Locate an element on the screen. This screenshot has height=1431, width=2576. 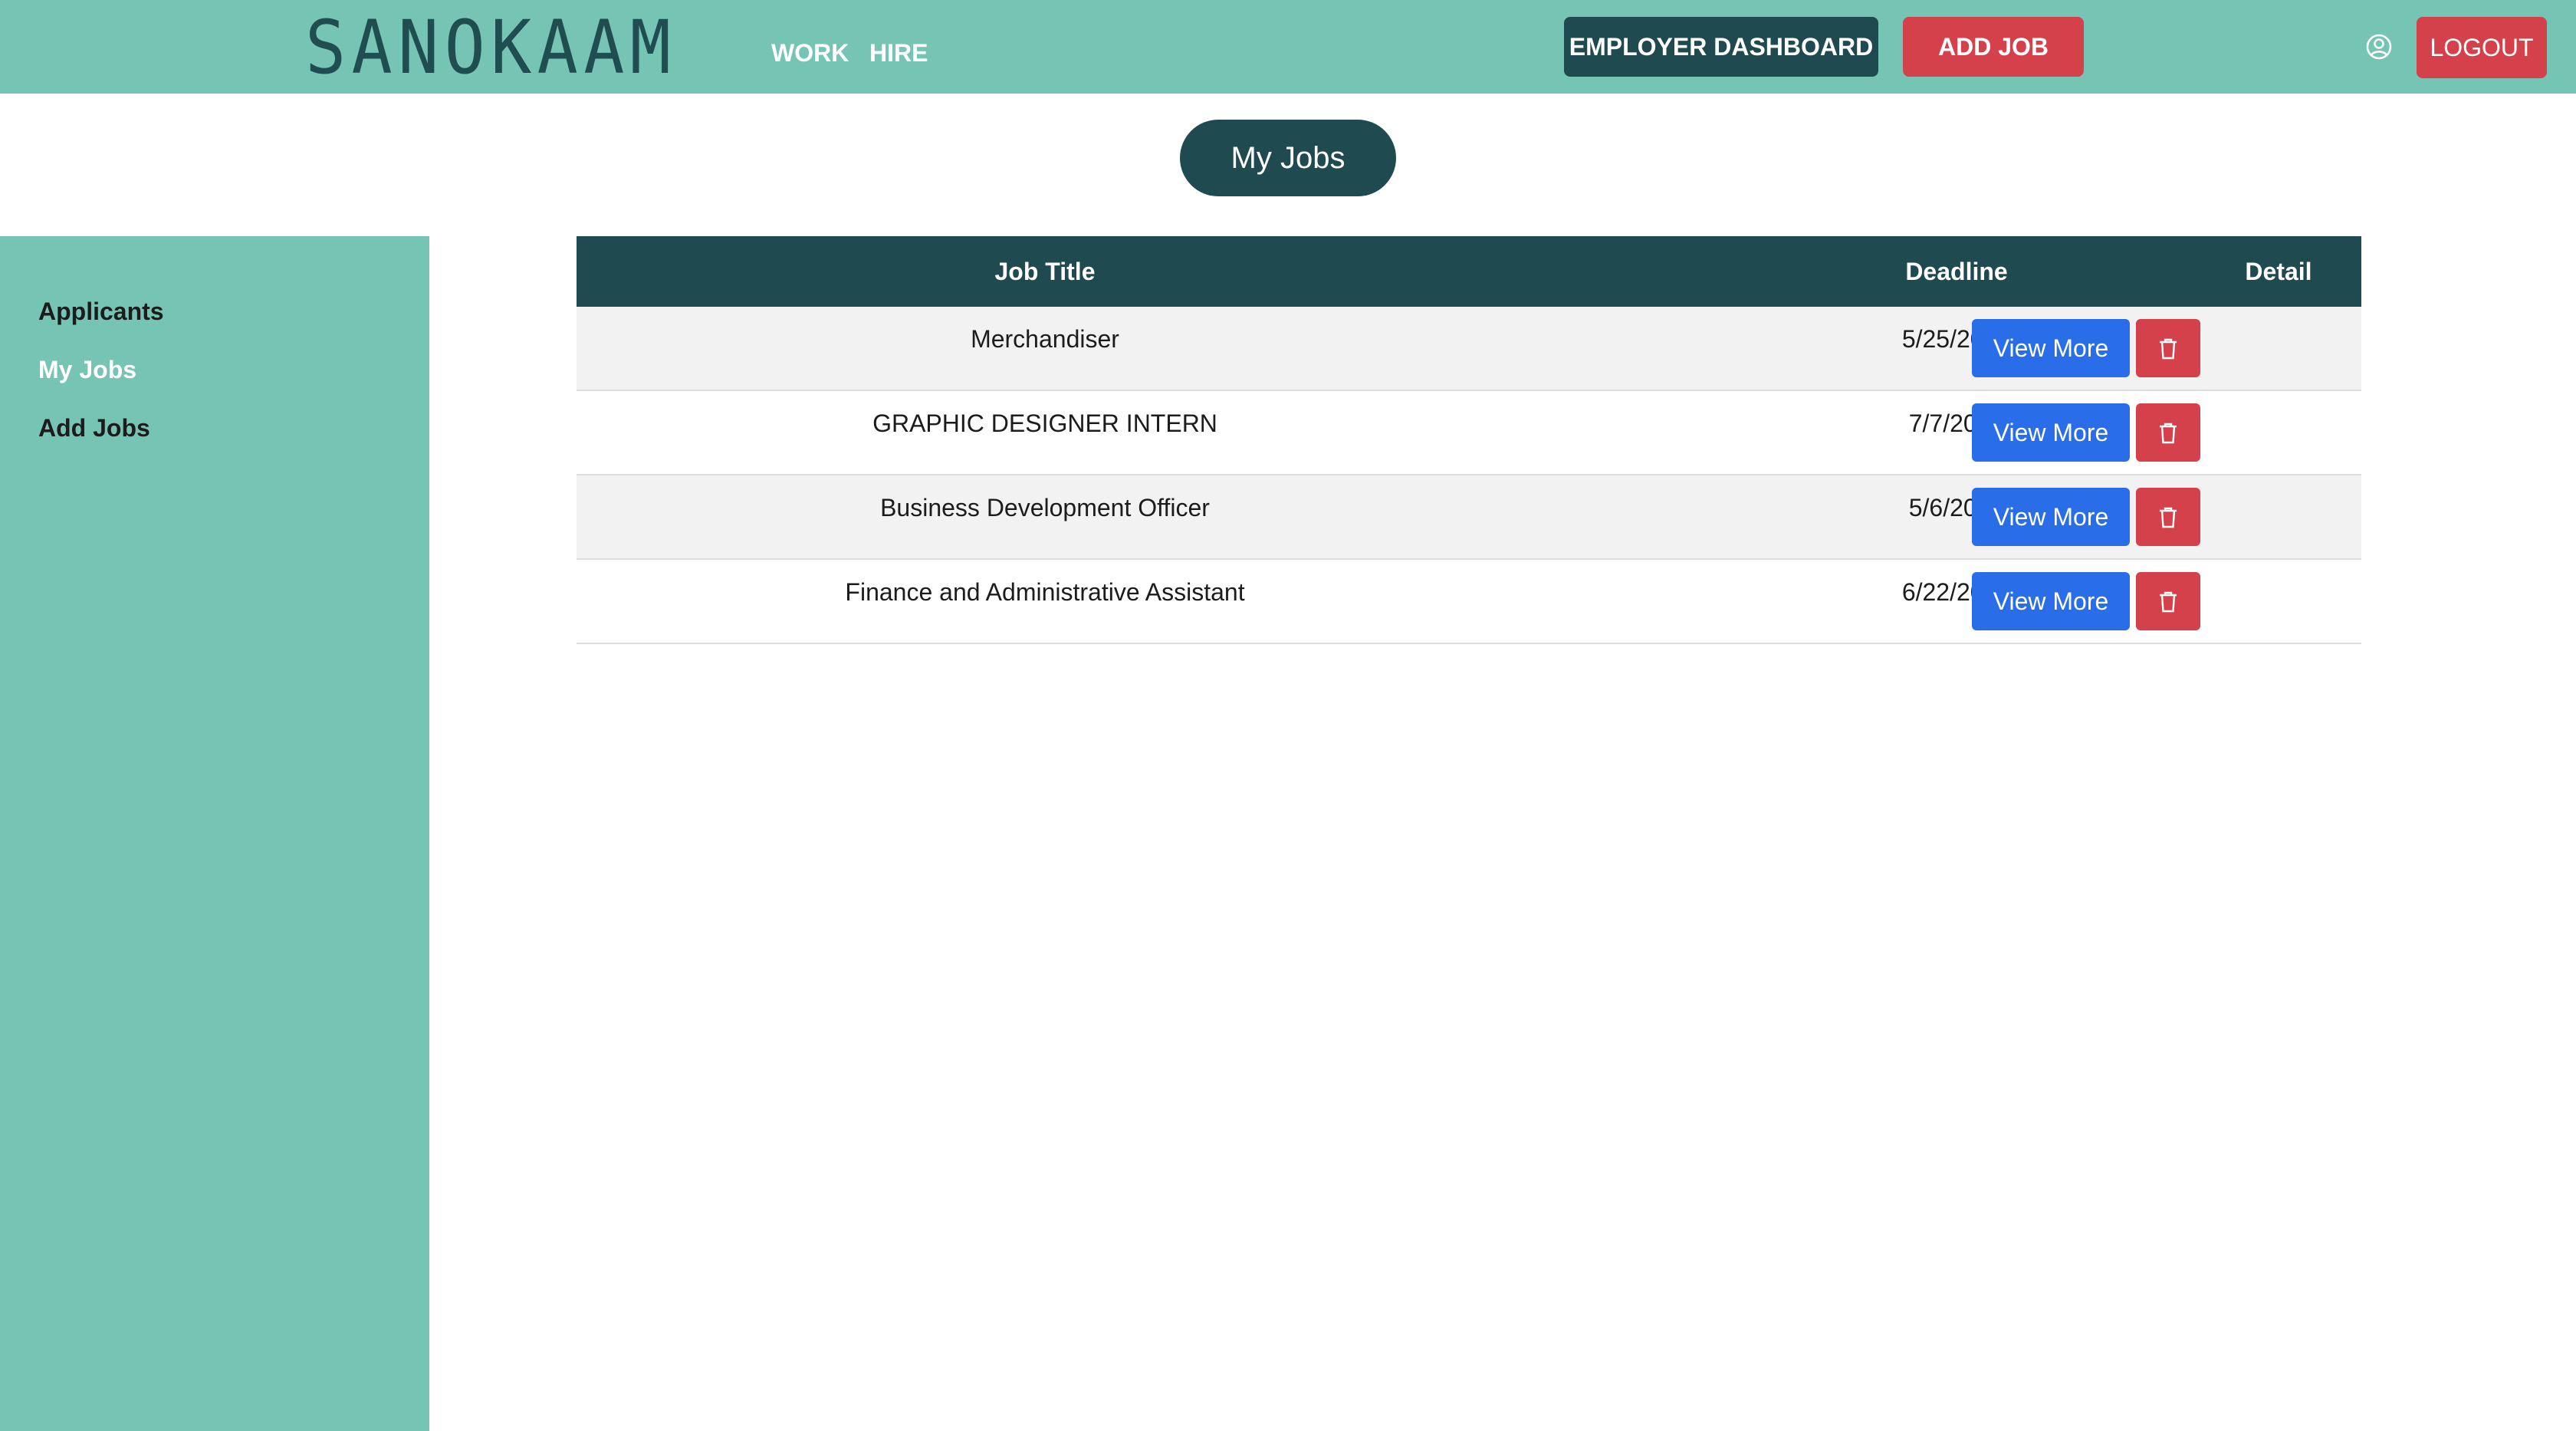
logo: SANOKAAM is located at coordinates (490, 47).